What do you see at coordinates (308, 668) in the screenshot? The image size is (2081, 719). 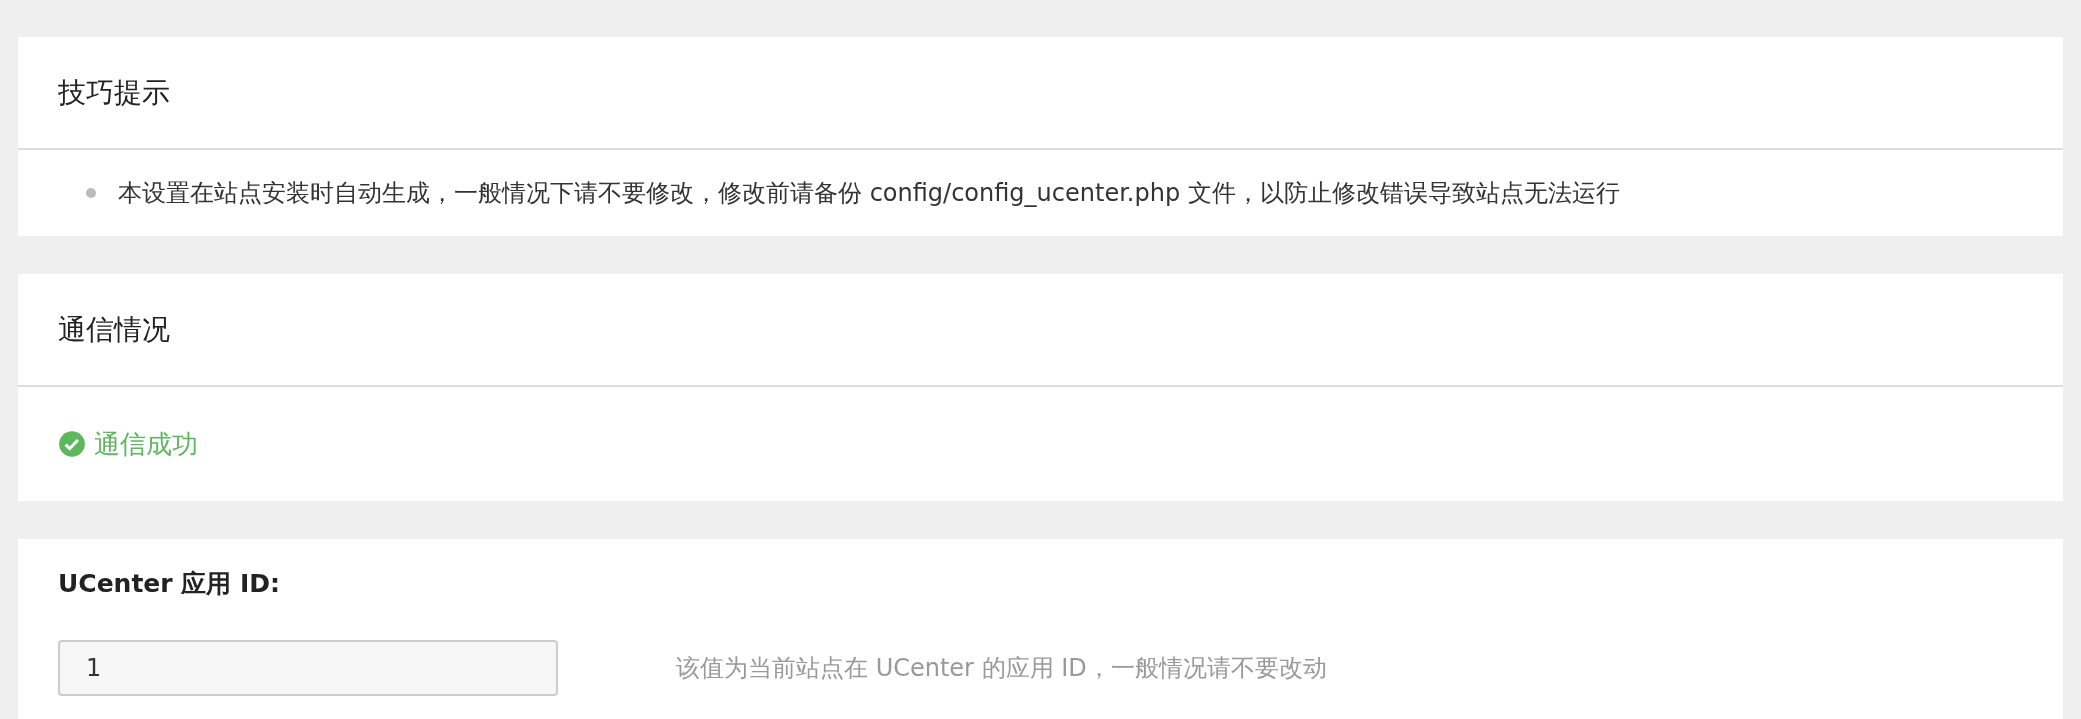 I see `input-field: 1` at bounding box center [308, 668].